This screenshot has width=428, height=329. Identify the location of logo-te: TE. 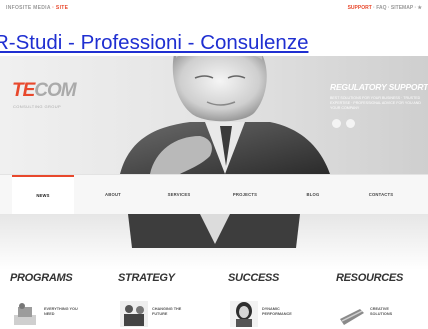
(23, 90).